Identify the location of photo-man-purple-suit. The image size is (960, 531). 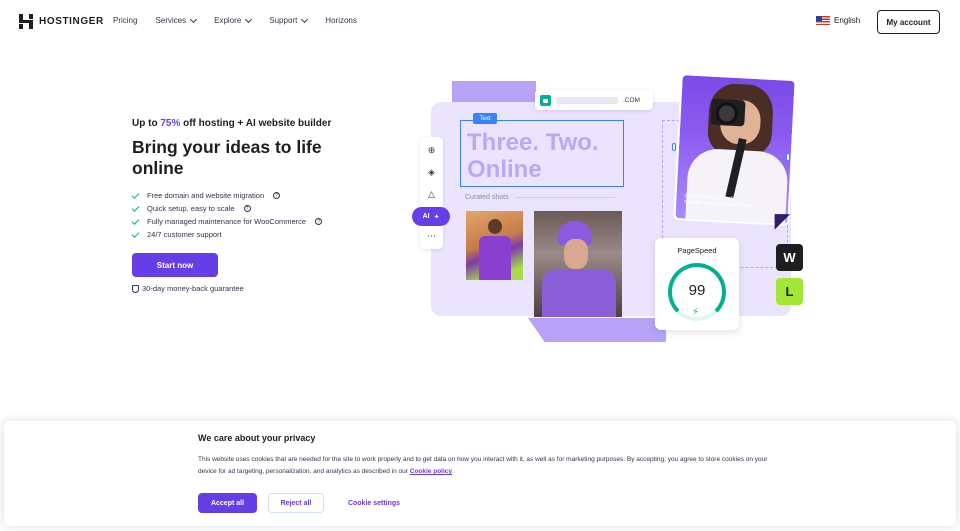
(494, 245).